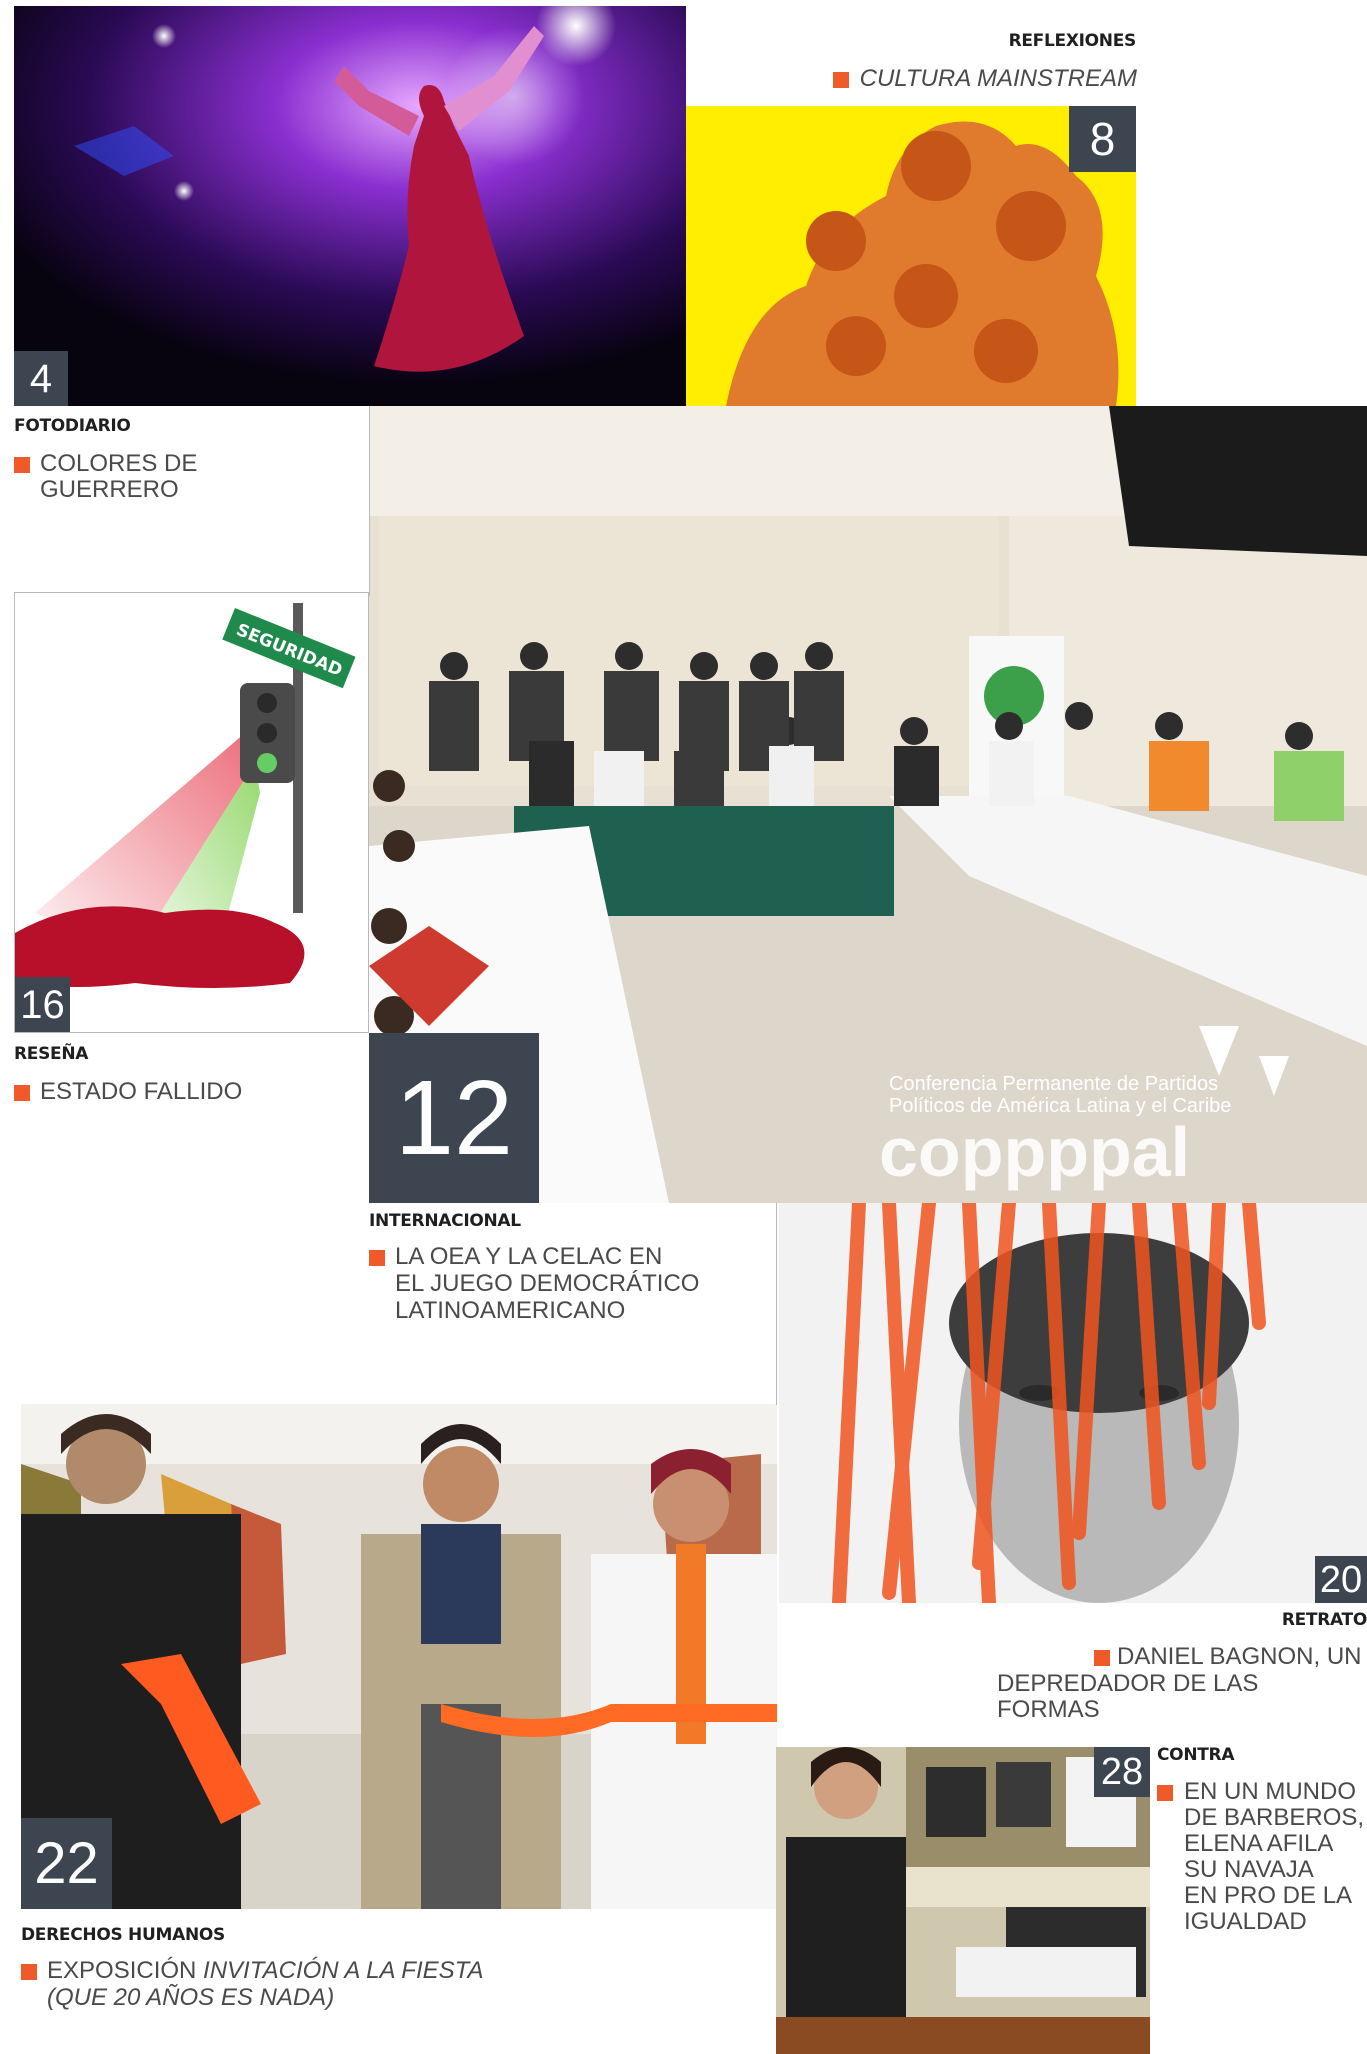  Describe the element at coordinates (72, 426) in the screenshot. I see `section-label-fotodiario: FOTODIARIO` at that location.